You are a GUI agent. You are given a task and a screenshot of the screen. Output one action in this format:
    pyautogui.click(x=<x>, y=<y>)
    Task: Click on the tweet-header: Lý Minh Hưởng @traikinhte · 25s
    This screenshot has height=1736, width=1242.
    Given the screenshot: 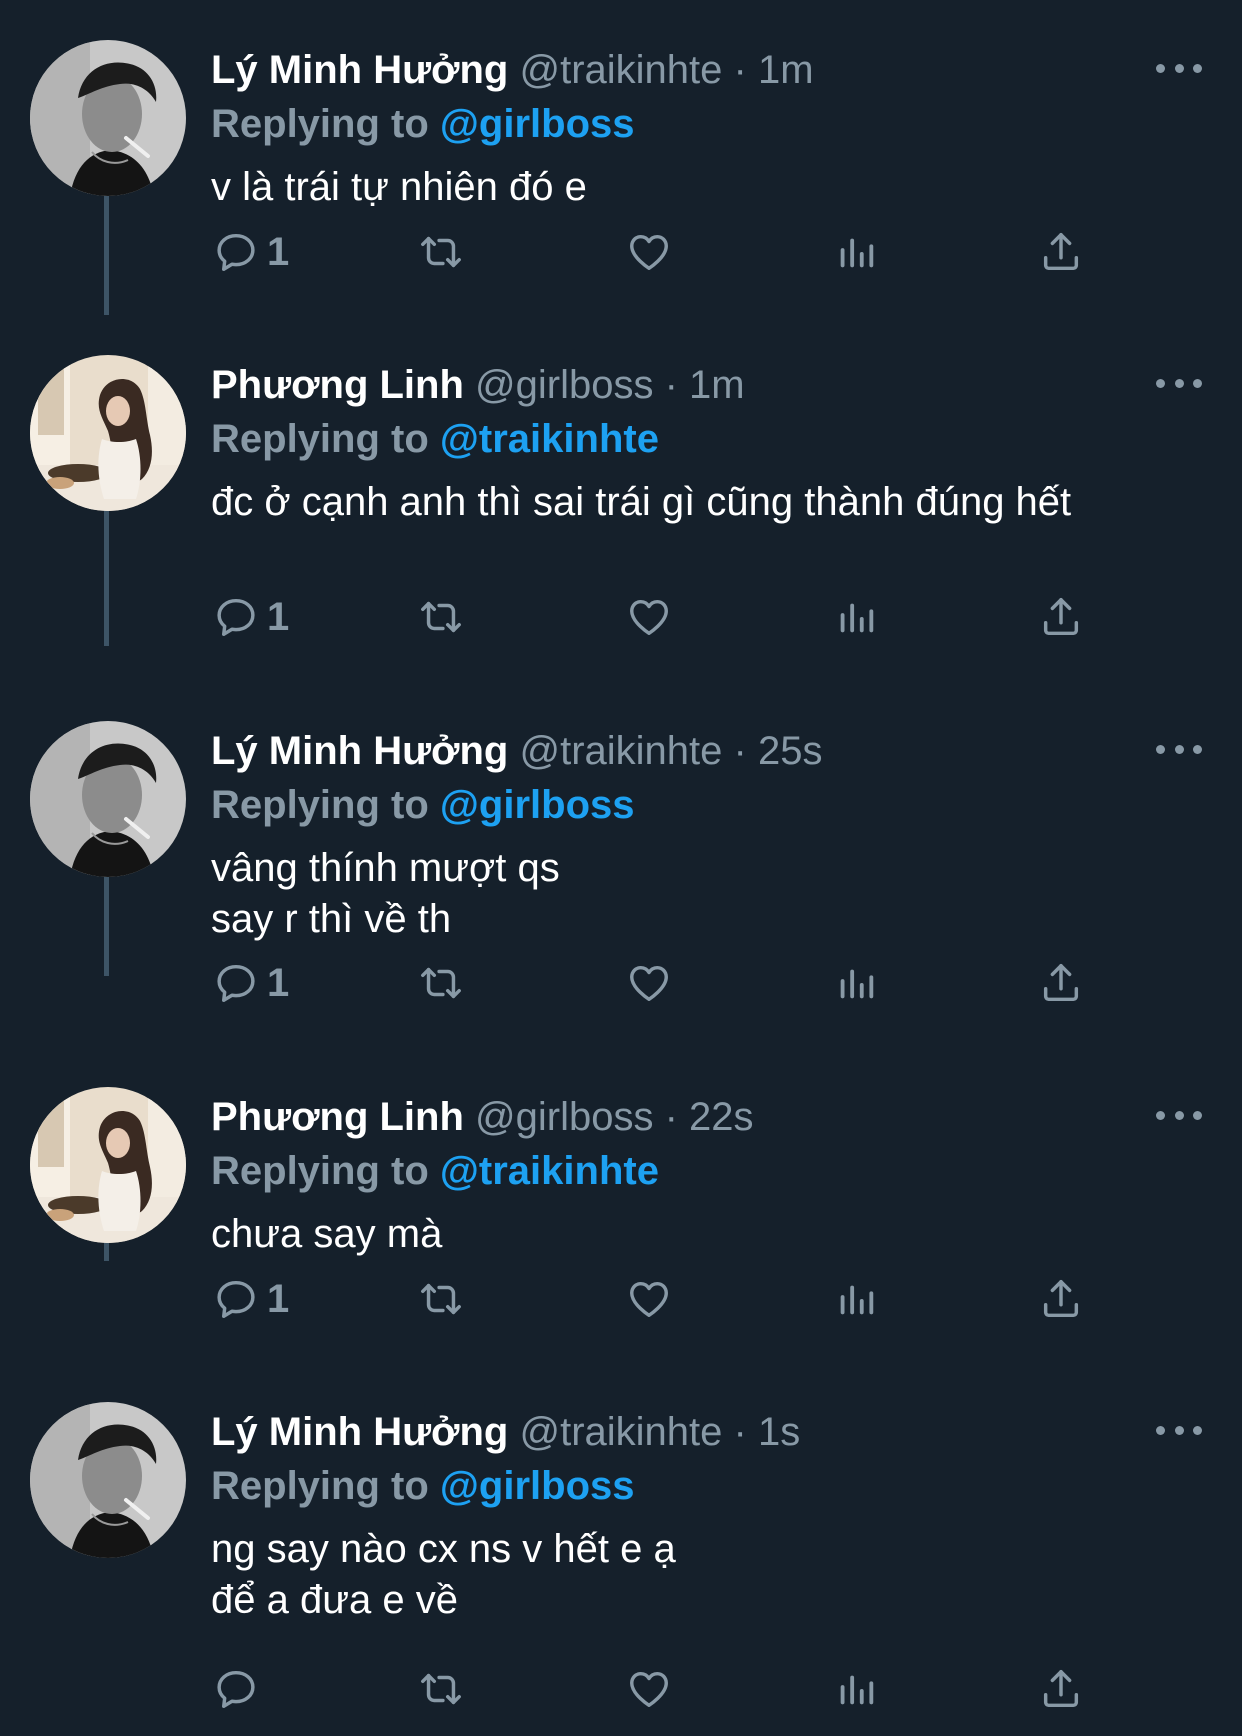 What is the action you would take?
    pyautogui.click(x=516, y=751)
    